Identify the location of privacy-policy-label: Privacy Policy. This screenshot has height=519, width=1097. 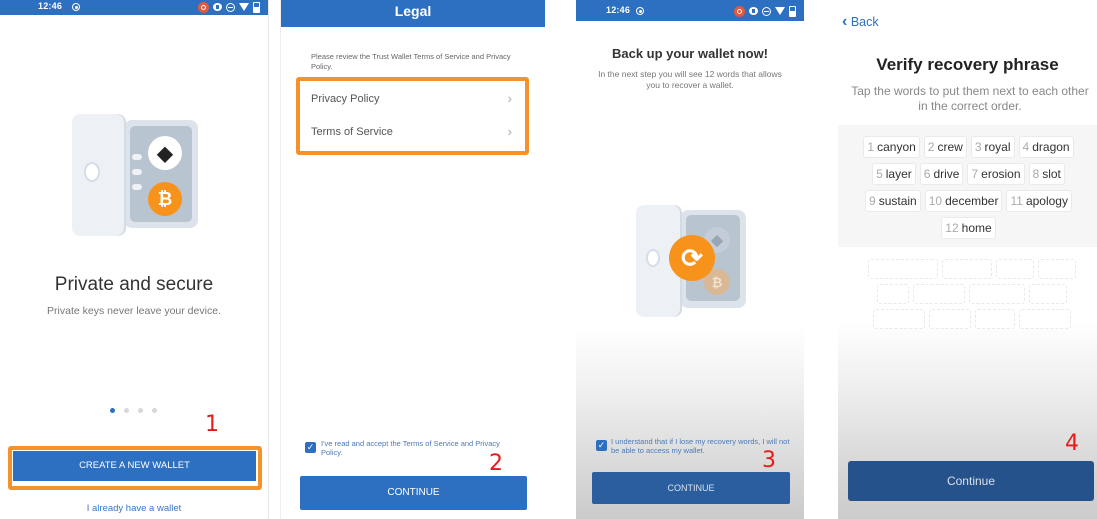
(345, 99).